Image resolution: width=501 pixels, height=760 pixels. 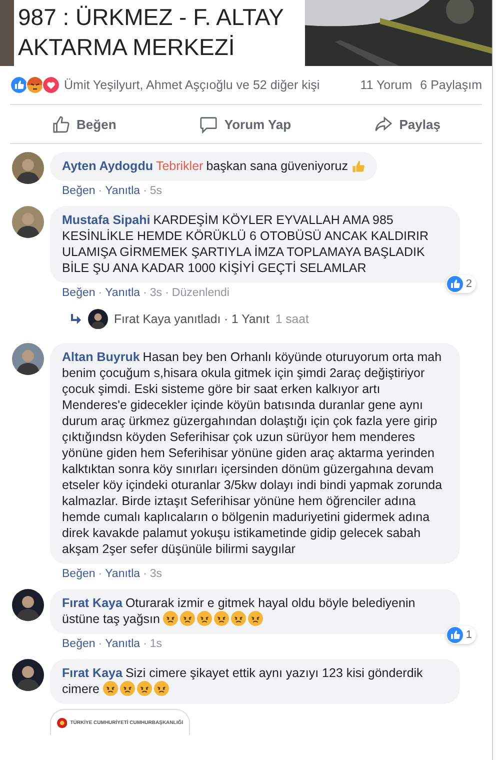 I want to click on reply-arrow-icon, so click(x=76, y=319).